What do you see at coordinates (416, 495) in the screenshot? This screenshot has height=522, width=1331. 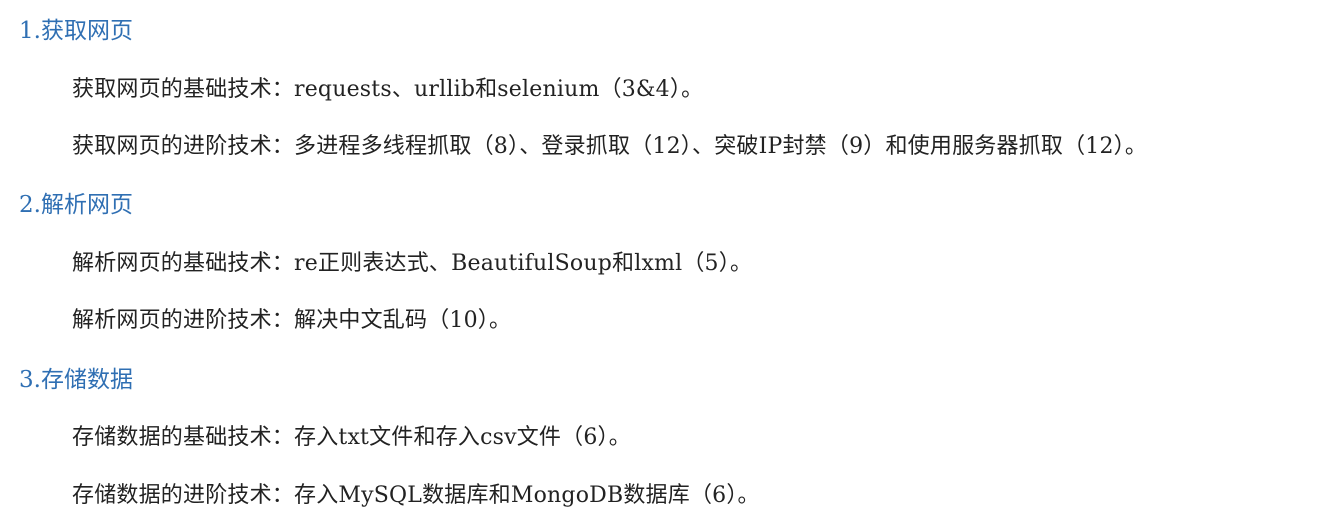 I see `store-advanced-line: 存储数据的进阶技术：存入MySQL数据库和MongoDB数据库（6）。` at bounding box center [416, 495].